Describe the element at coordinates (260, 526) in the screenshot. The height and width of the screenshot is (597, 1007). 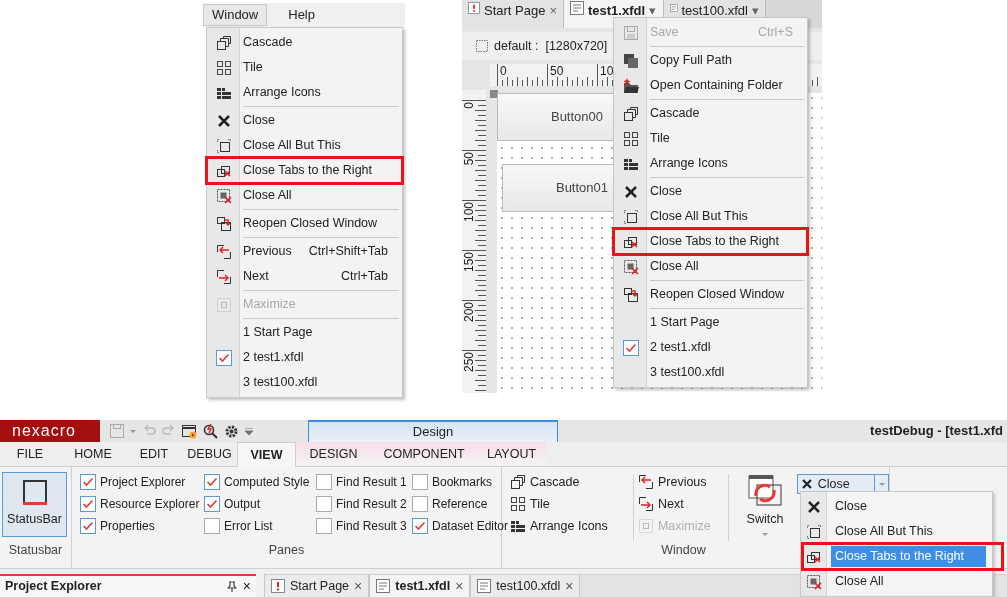
I see `checkbox: Error List` at that location.